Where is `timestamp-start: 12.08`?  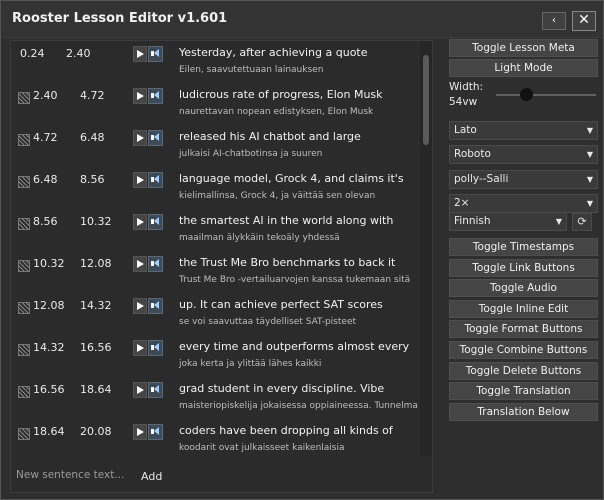 timestamp-start: 12.08 is located at coordinates (49, 305).